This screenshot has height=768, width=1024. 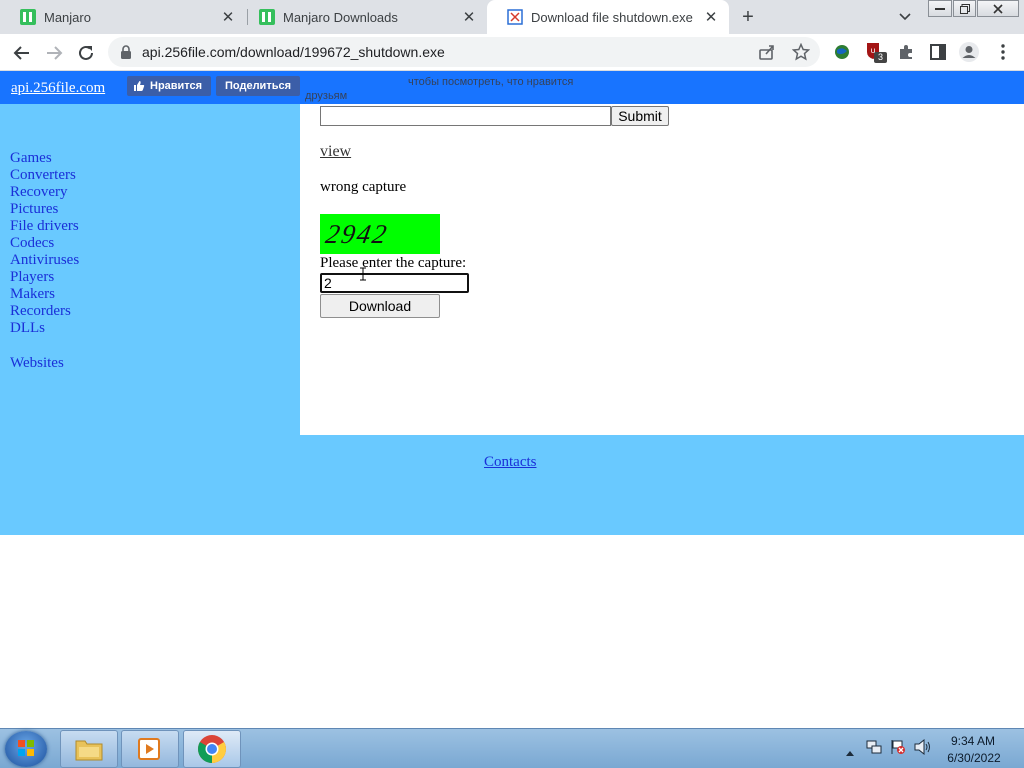 What do you see at coordinates (54, 53) in the screenshot?
I see `forward-button` at bounding box center [54, 53].